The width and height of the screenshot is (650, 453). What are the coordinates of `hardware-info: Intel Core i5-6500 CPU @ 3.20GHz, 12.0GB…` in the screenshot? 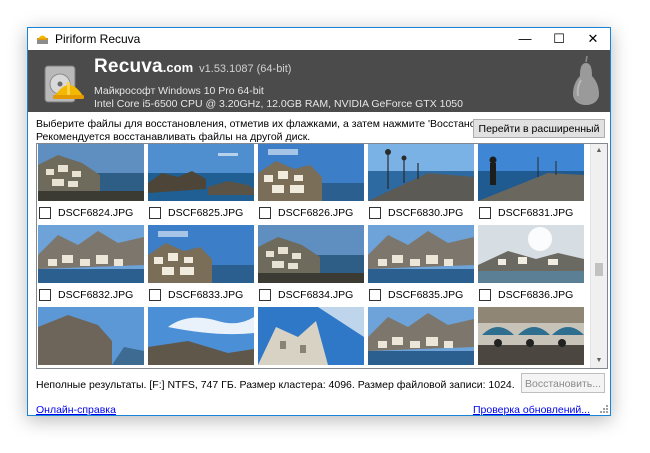 It's located at (278, 104).